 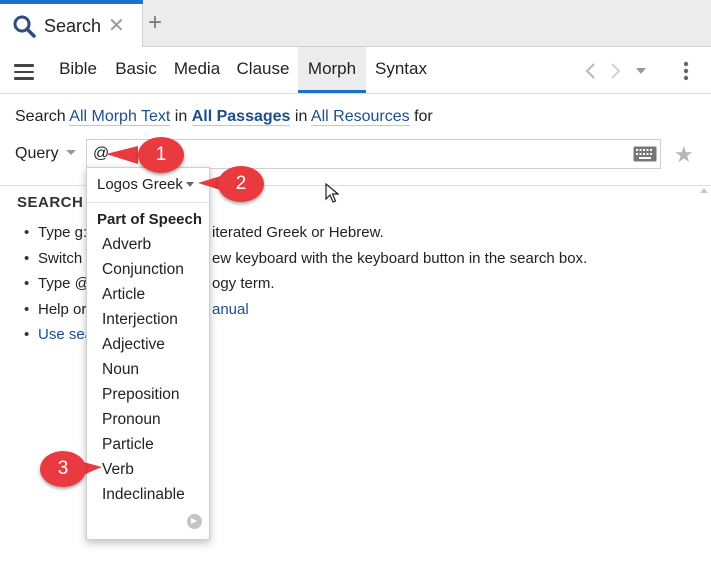 I want to click on menu-item-pronoun: Pronoun, so click(x=143, y=423).